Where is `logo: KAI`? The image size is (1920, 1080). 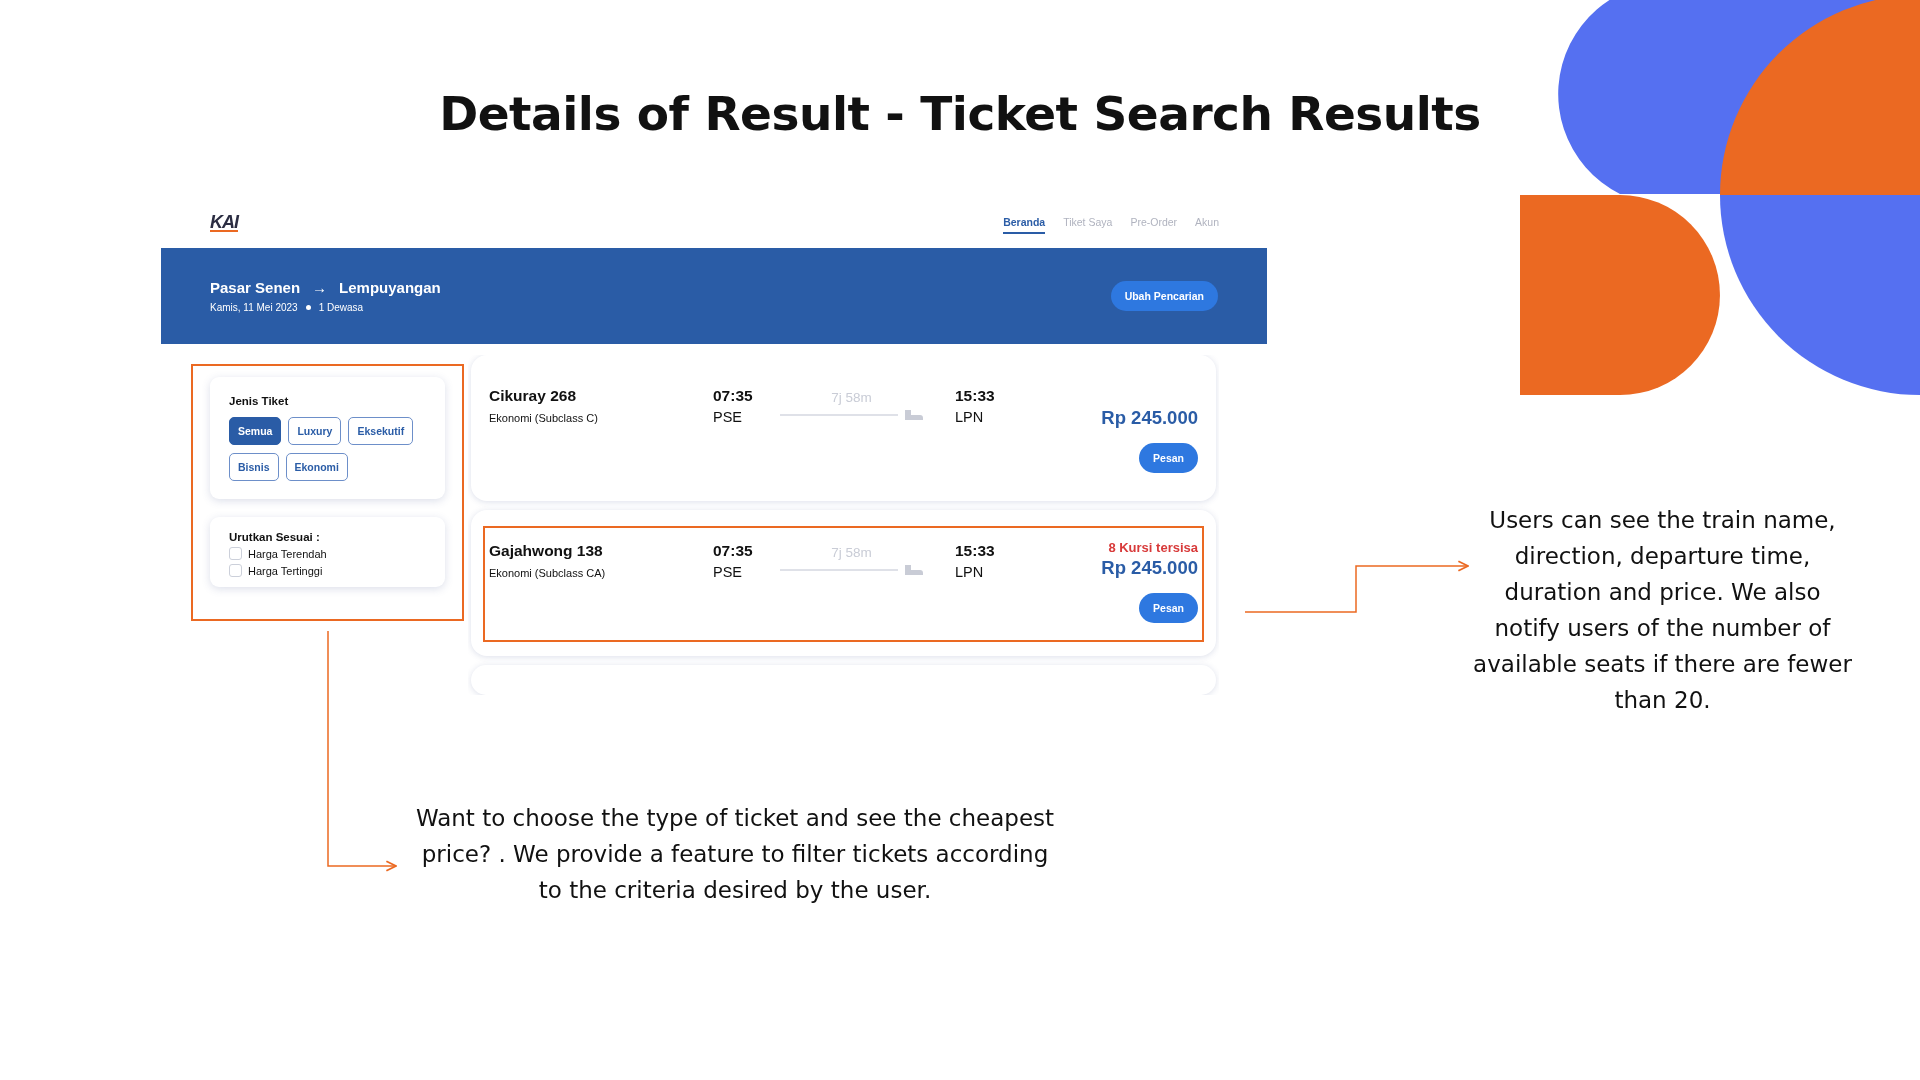 logo: KAI is located at coordinates (224, 222).